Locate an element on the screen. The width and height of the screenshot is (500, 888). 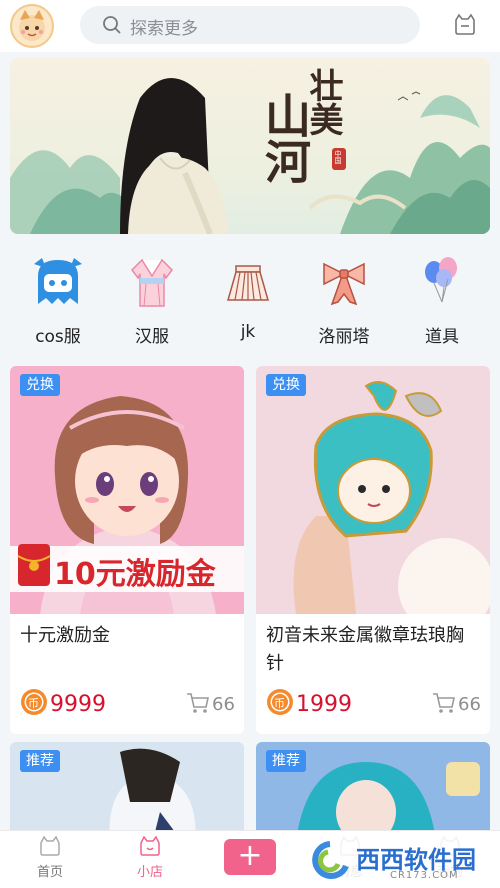
hanfu-icon is located at coordinates (152, 283).